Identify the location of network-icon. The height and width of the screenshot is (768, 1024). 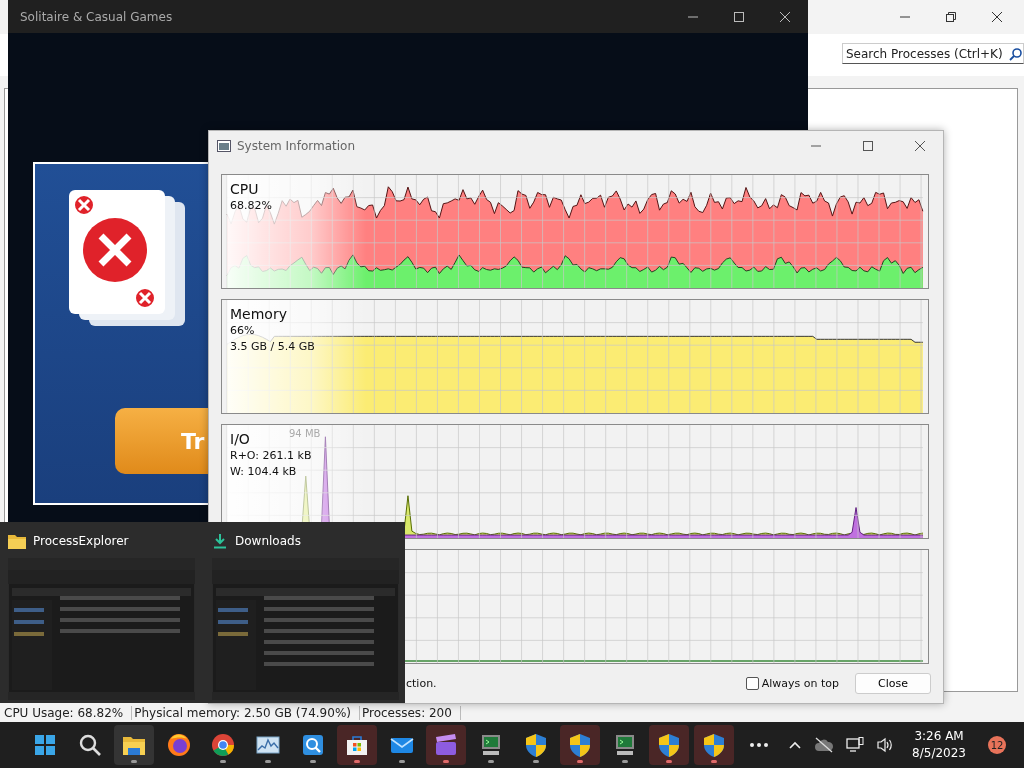
(855, 745).